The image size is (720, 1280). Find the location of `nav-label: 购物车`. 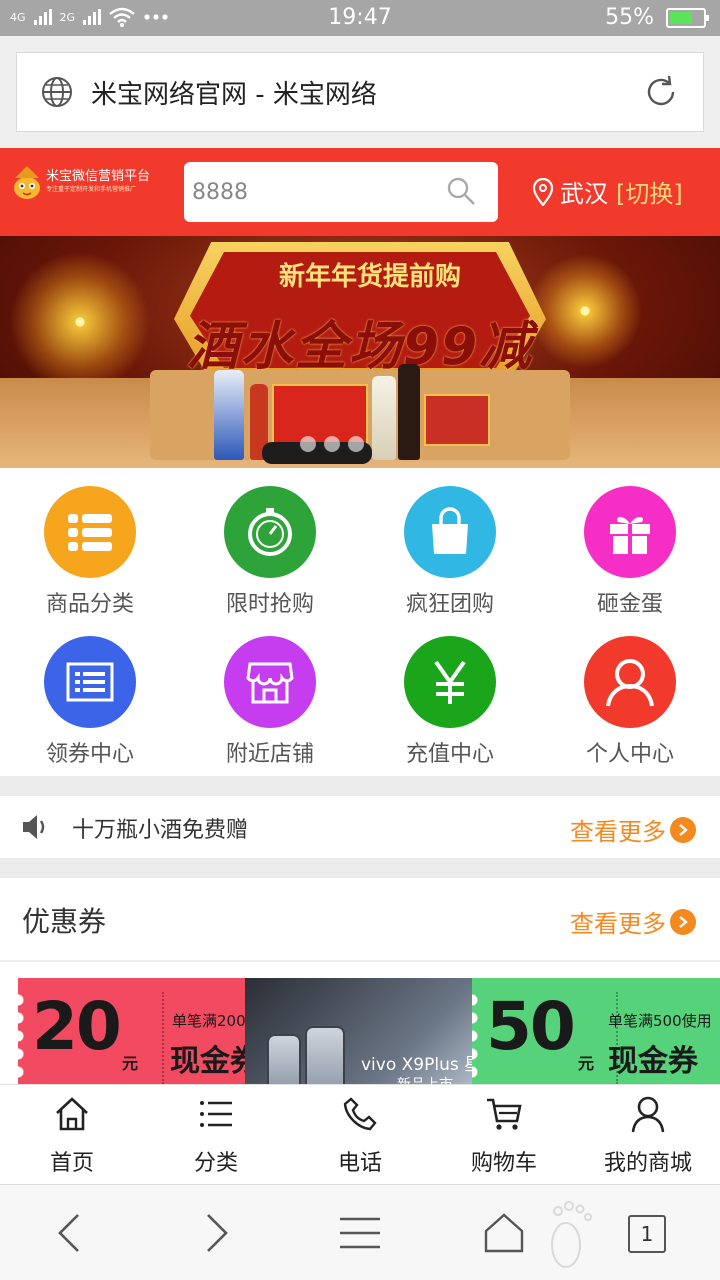

nav-label: 购物车 is located at coordinates (503, 1163).